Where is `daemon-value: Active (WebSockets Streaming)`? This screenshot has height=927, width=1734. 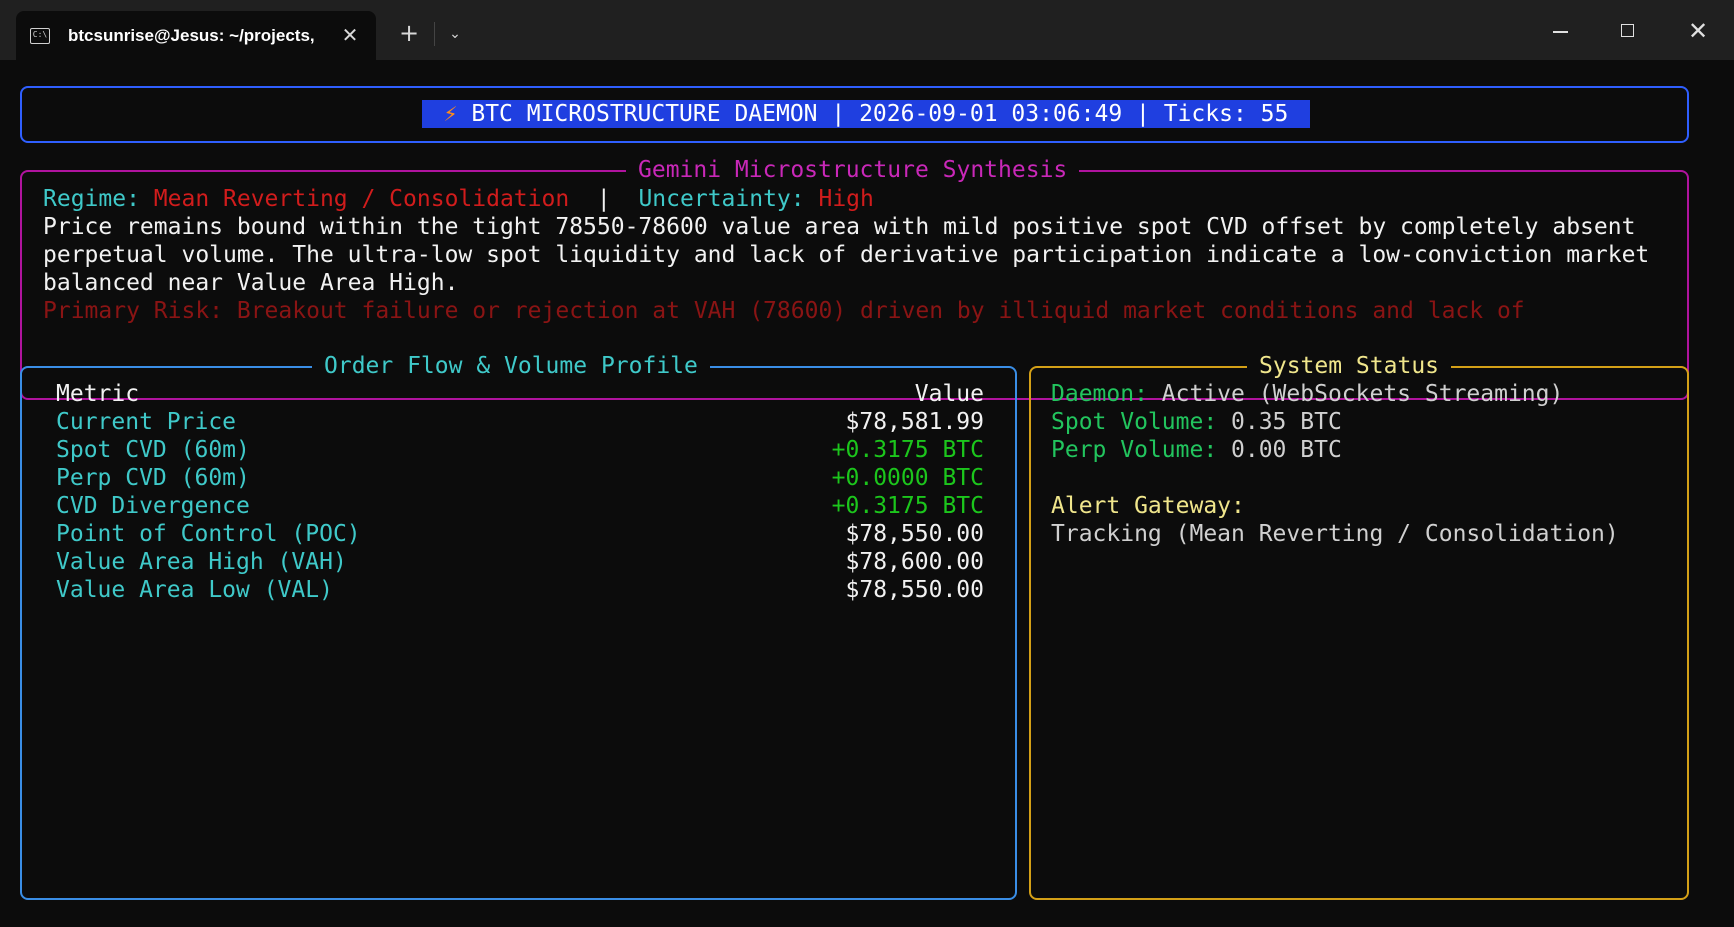 daemon-value: Active (WebSockets Streaming) is located at coordinates (1362, 394).